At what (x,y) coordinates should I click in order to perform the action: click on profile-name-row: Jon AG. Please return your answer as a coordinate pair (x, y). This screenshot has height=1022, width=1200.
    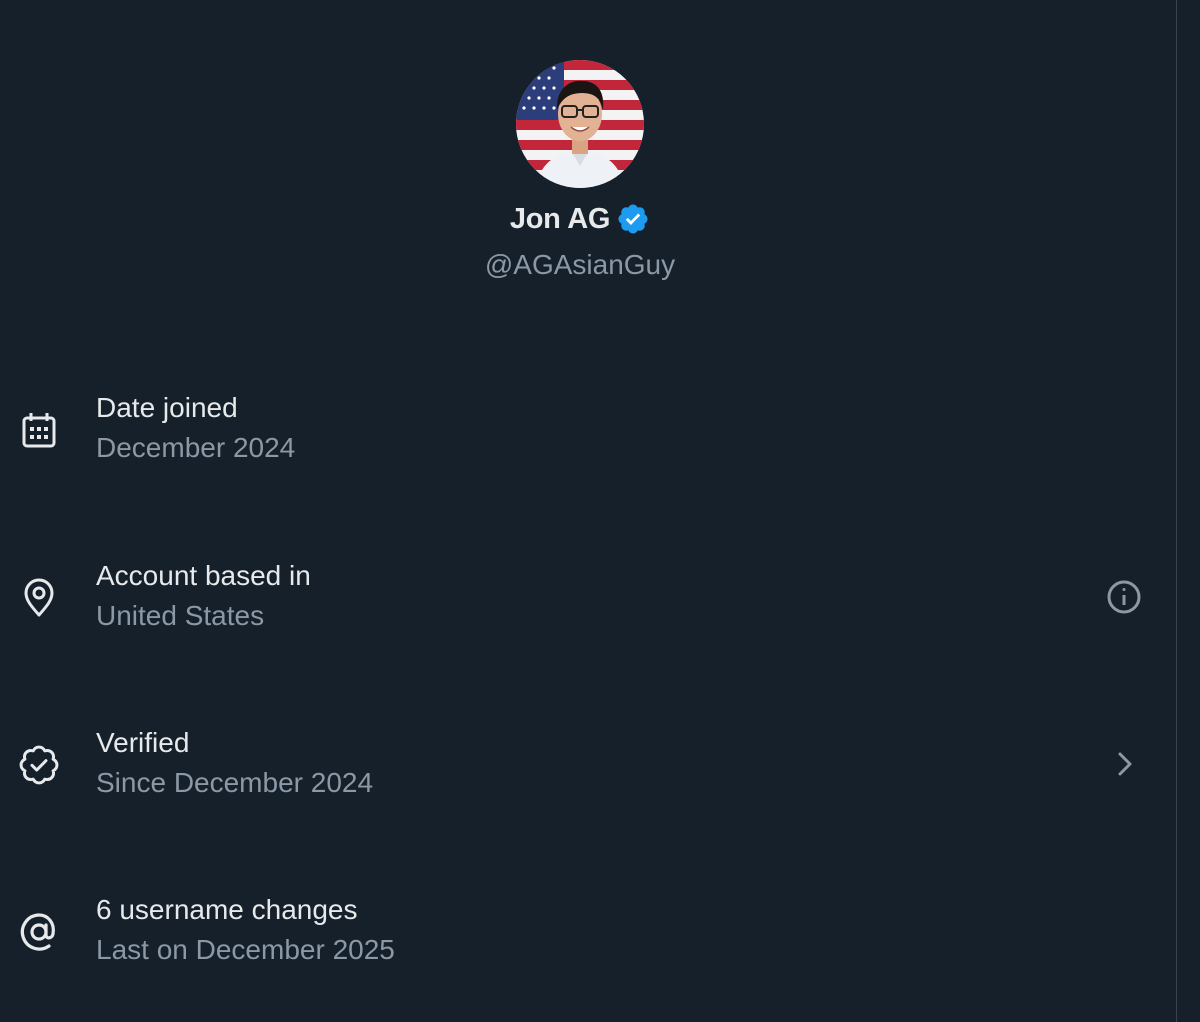
    Looking at the image, I should click on (580, 219).